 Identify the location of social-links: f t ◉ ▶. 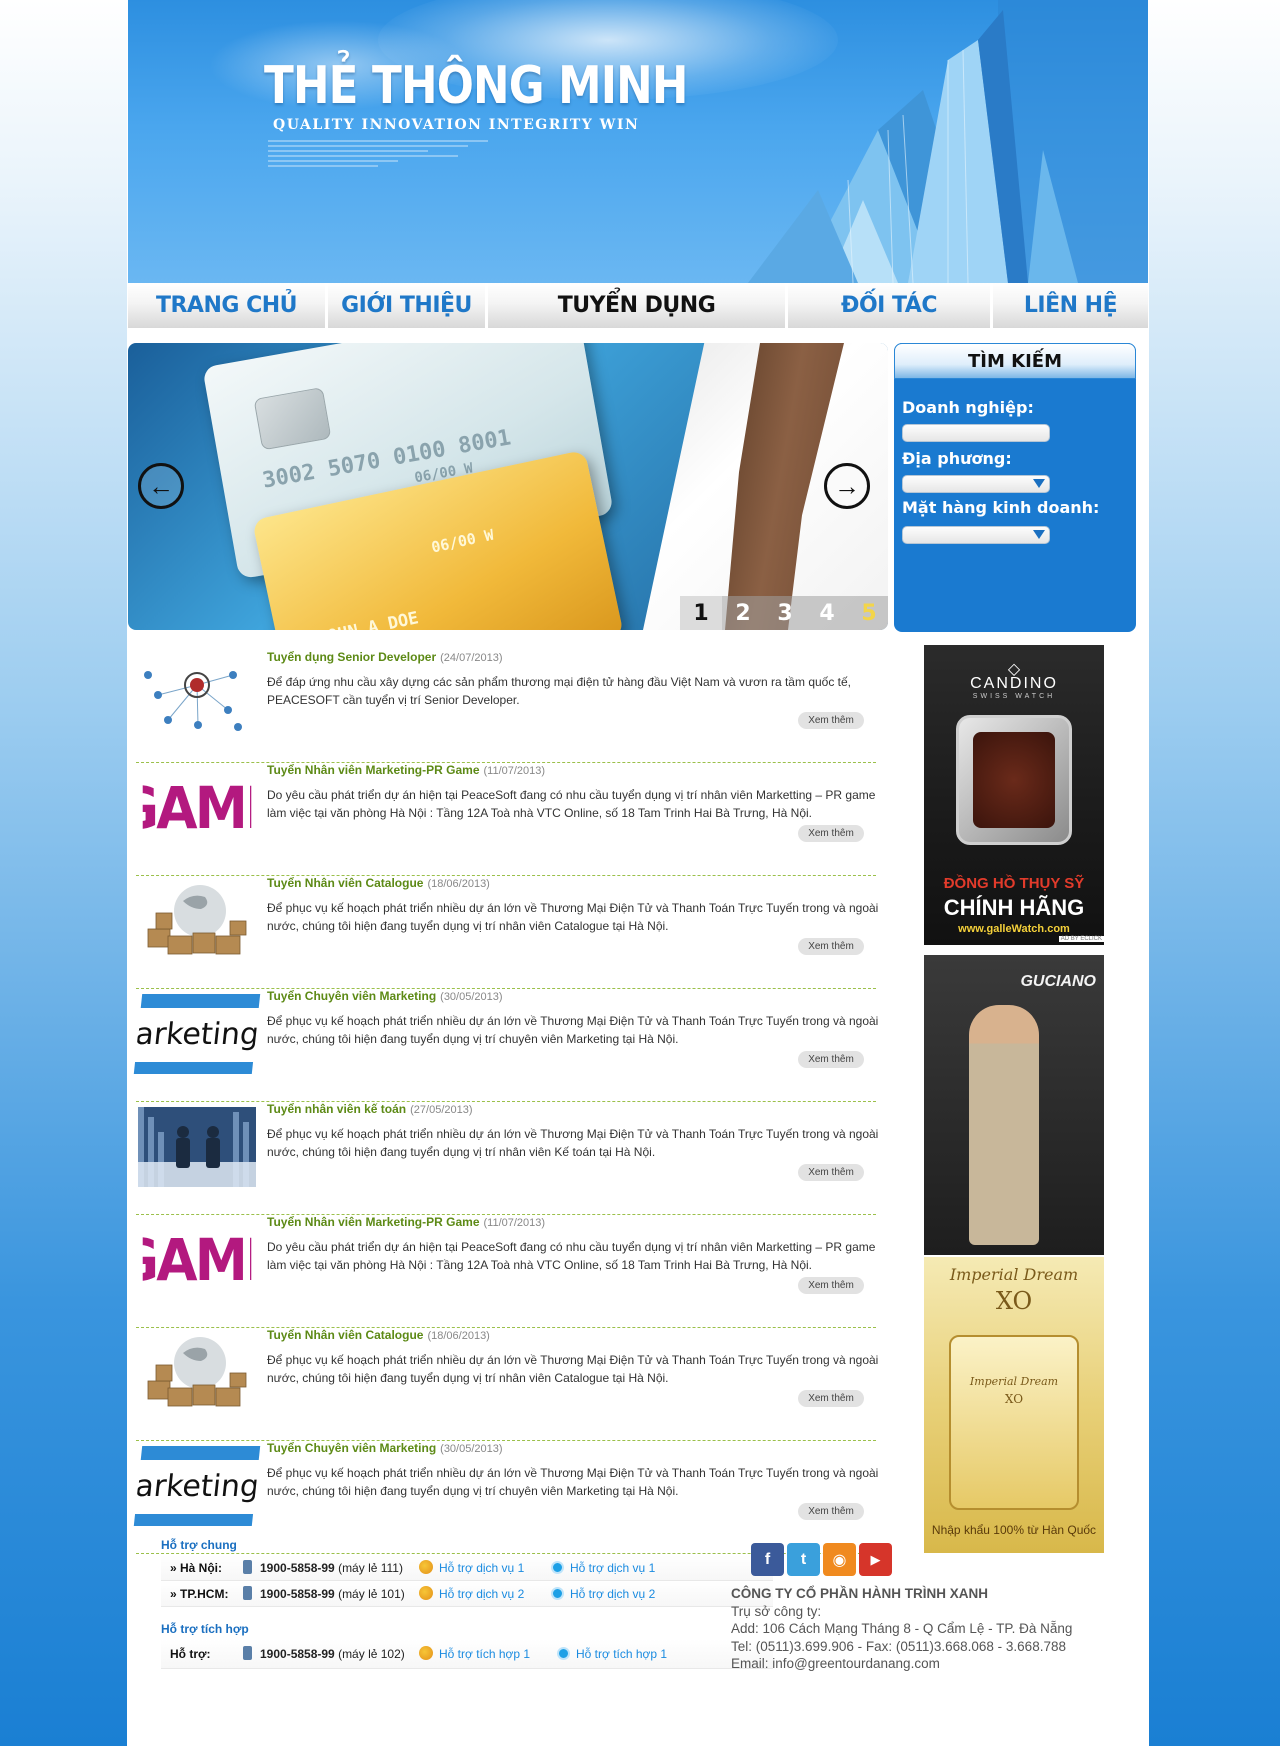
(821, 1559).